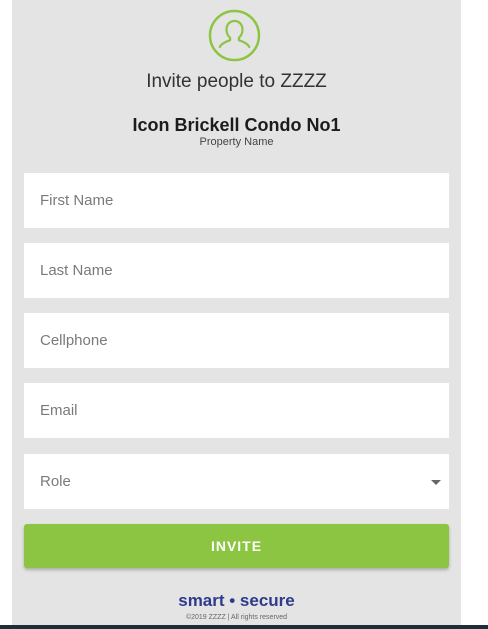 The image size is (488, 629). What do you see at coordinates (236, 200) in the screenshot?
I see `first-name-input` at bounding box center [236, 200].